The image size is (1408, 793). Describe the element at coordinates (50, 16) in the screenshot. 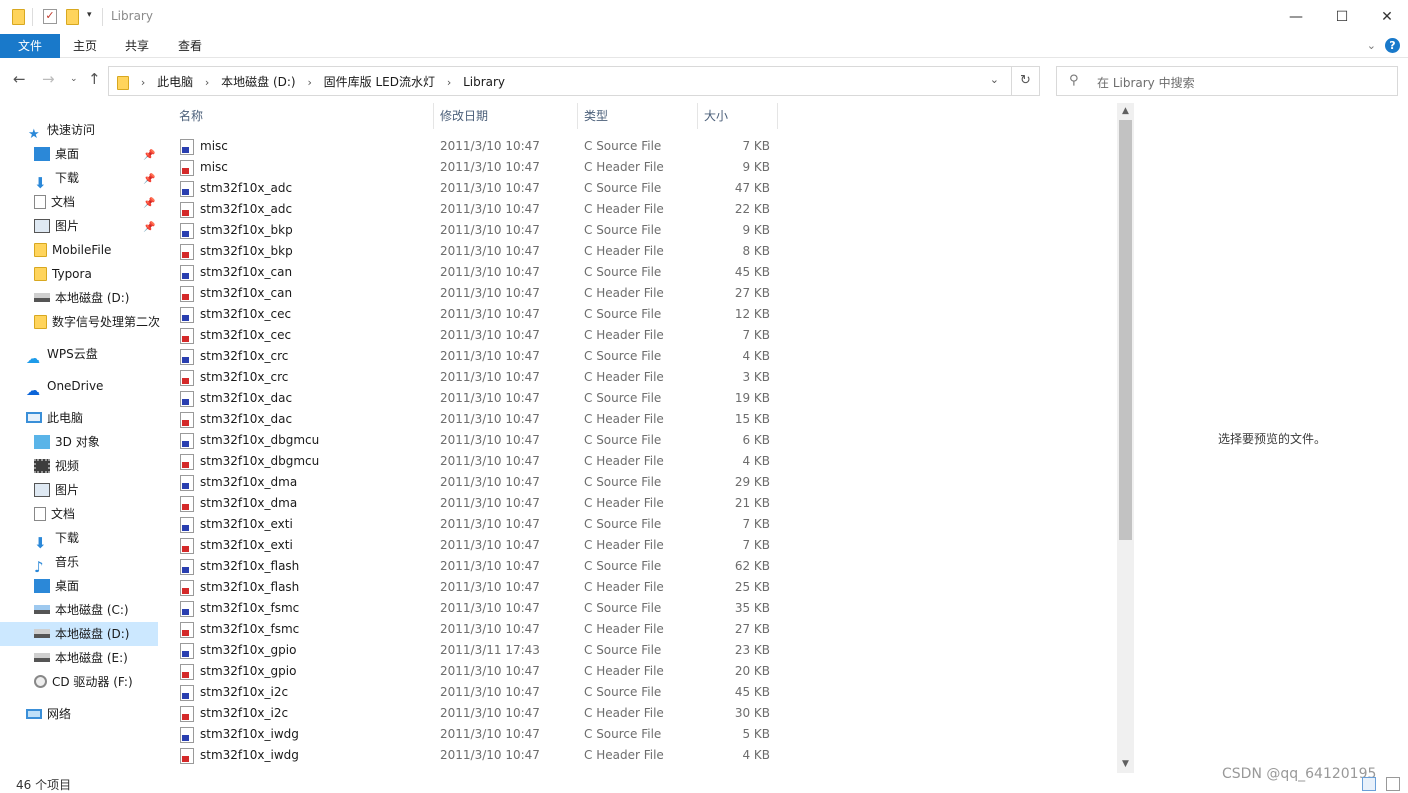

I see `properties-icon: ✓` at that location.